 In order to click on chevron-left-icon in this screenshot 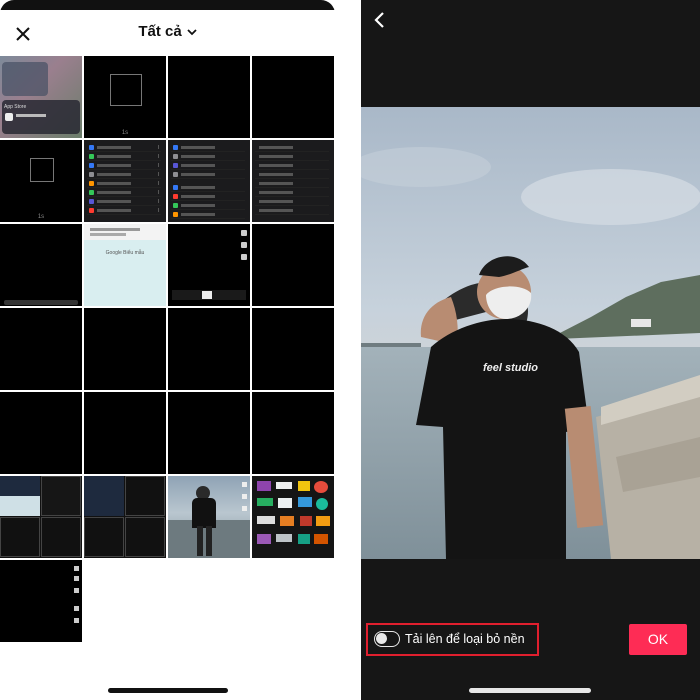, I will do `click(379, 20)`.